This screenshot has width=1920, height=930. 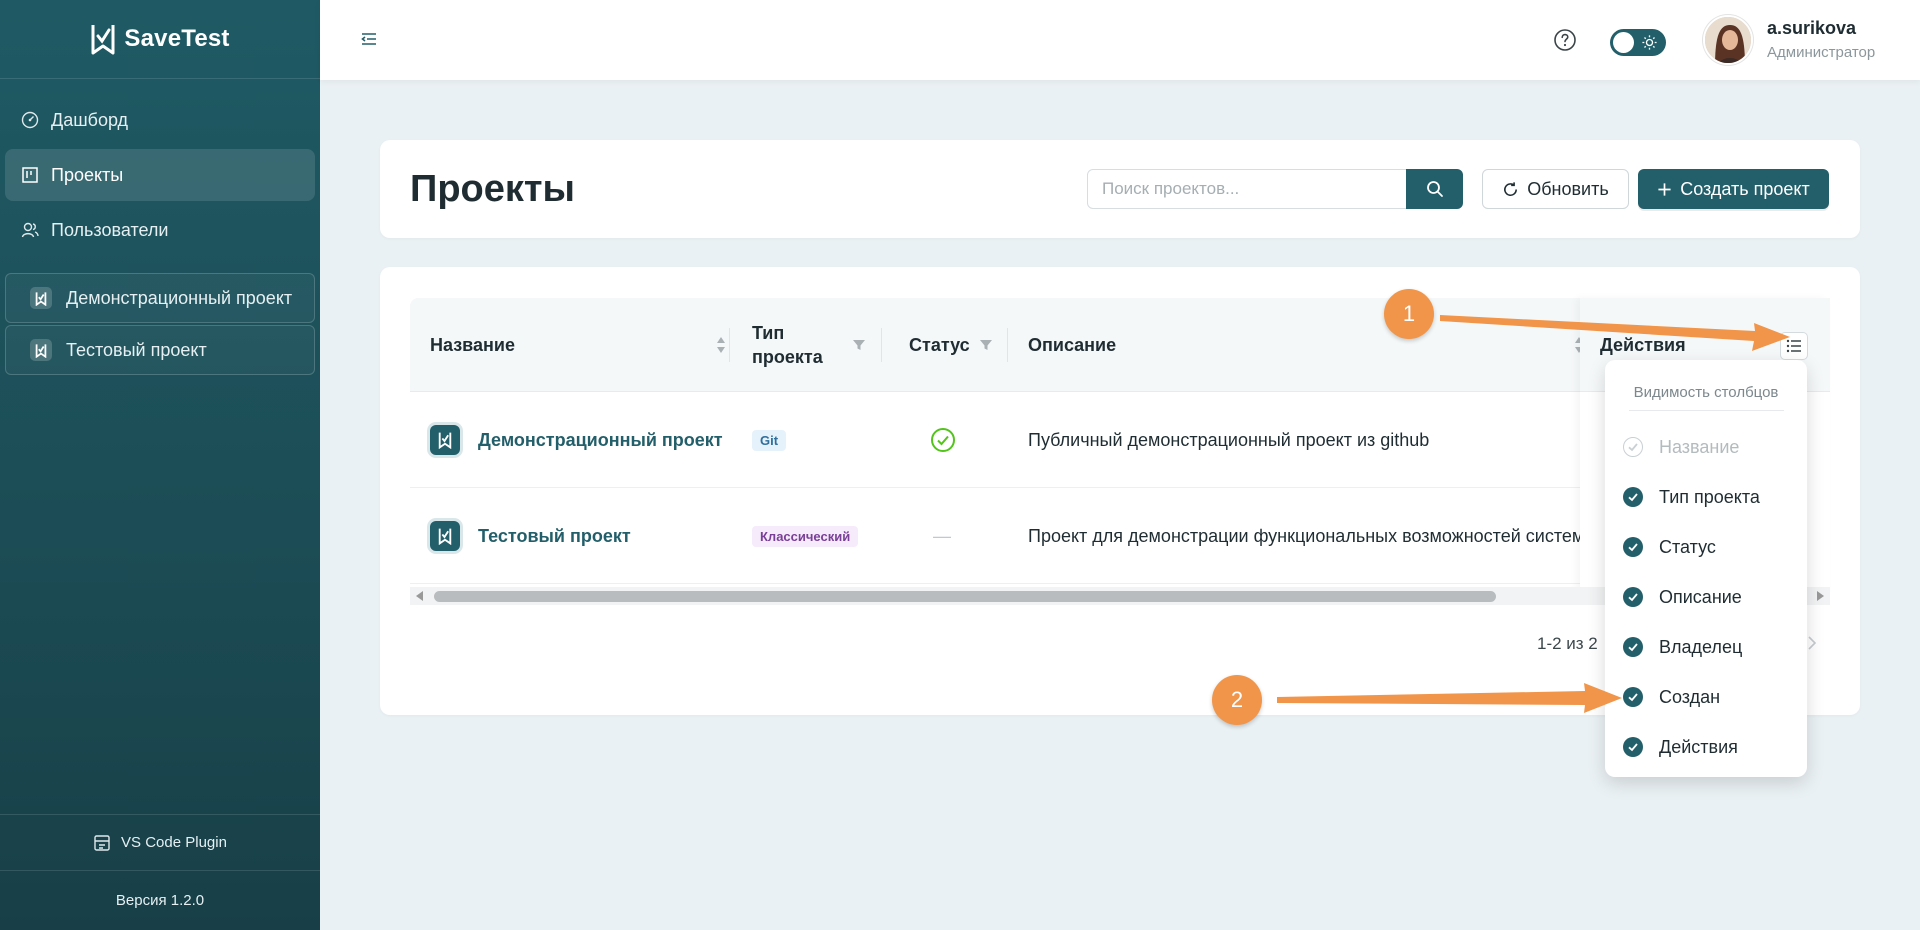 I want to click on sidebar-project-test: Тестовый проект, so click(x=160, y=350).